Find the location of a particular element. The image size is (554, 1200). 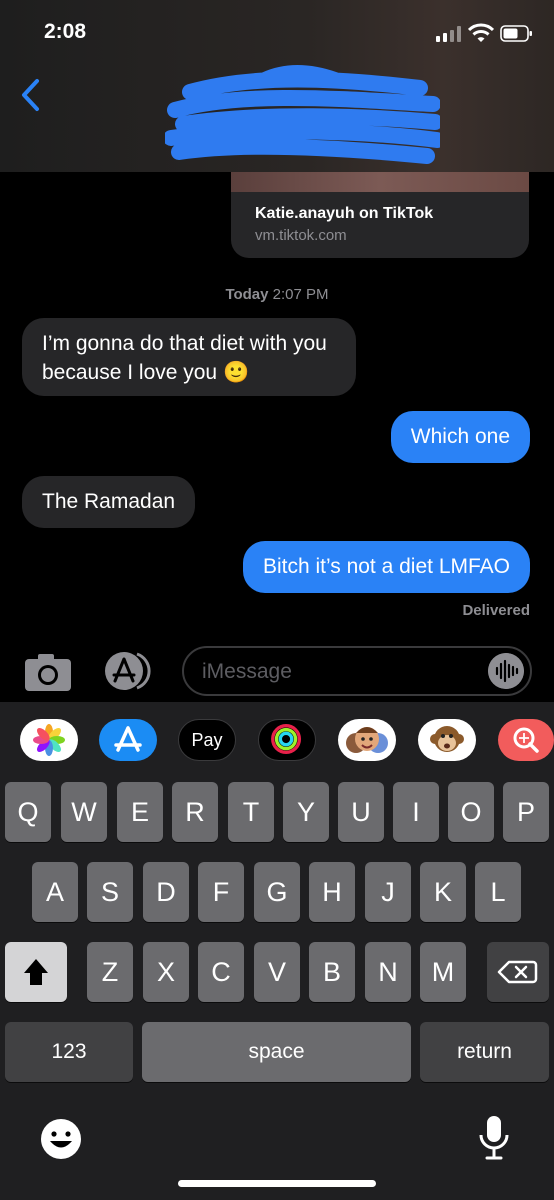

key-q: Q is located at coordinates (28, 812).